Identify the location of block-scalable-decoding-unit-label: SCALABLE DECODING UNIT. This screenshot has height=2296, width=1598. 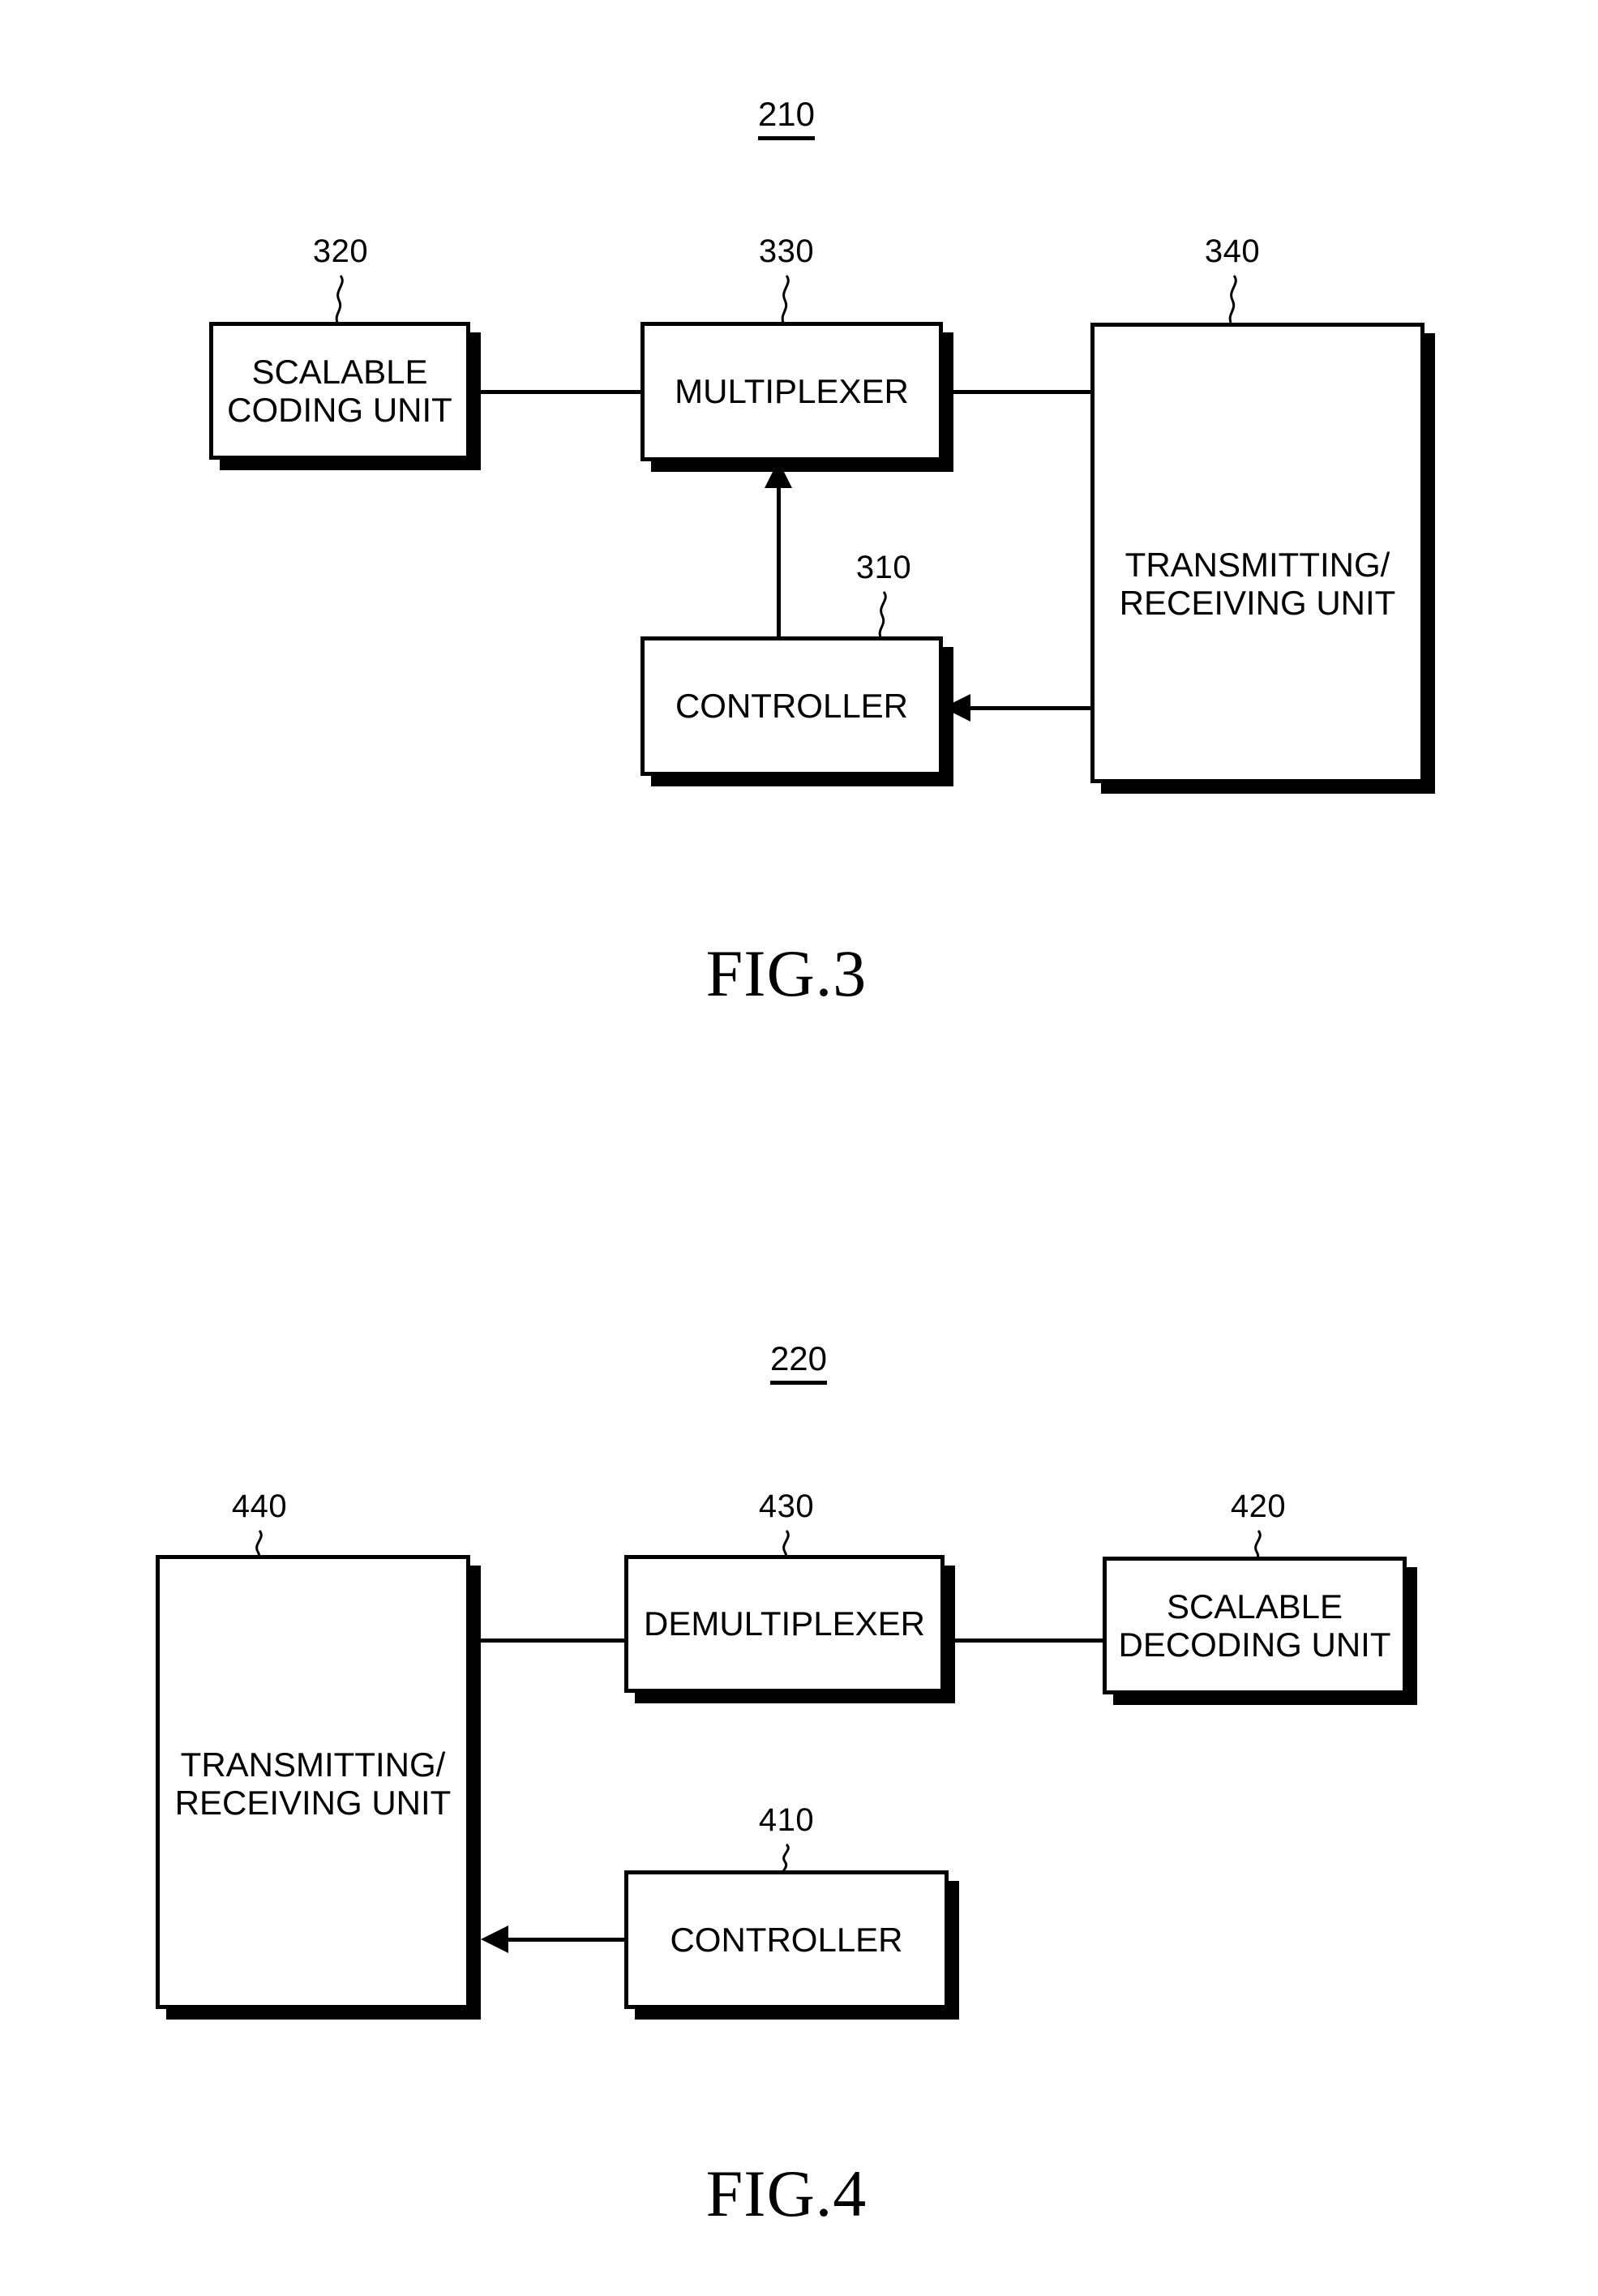
(1254, 1626).